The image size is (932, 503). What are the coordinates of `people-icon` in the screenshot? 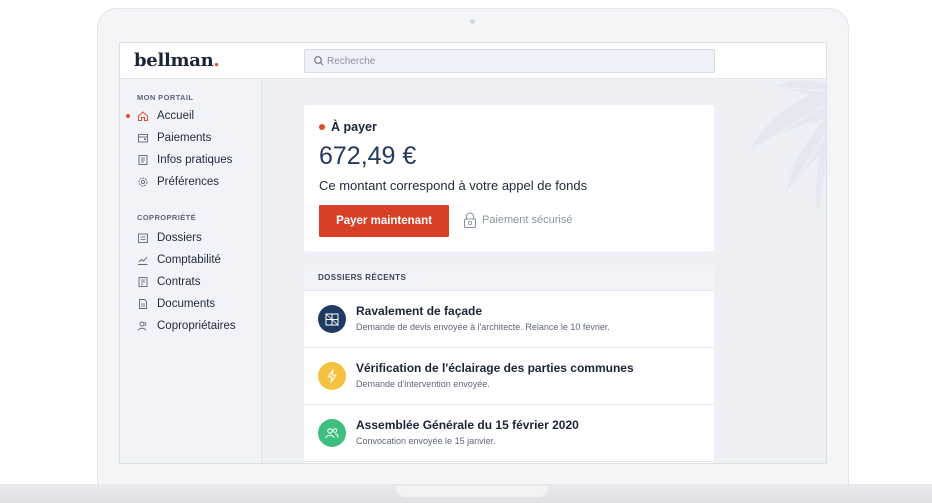 It's located at (332, 433).